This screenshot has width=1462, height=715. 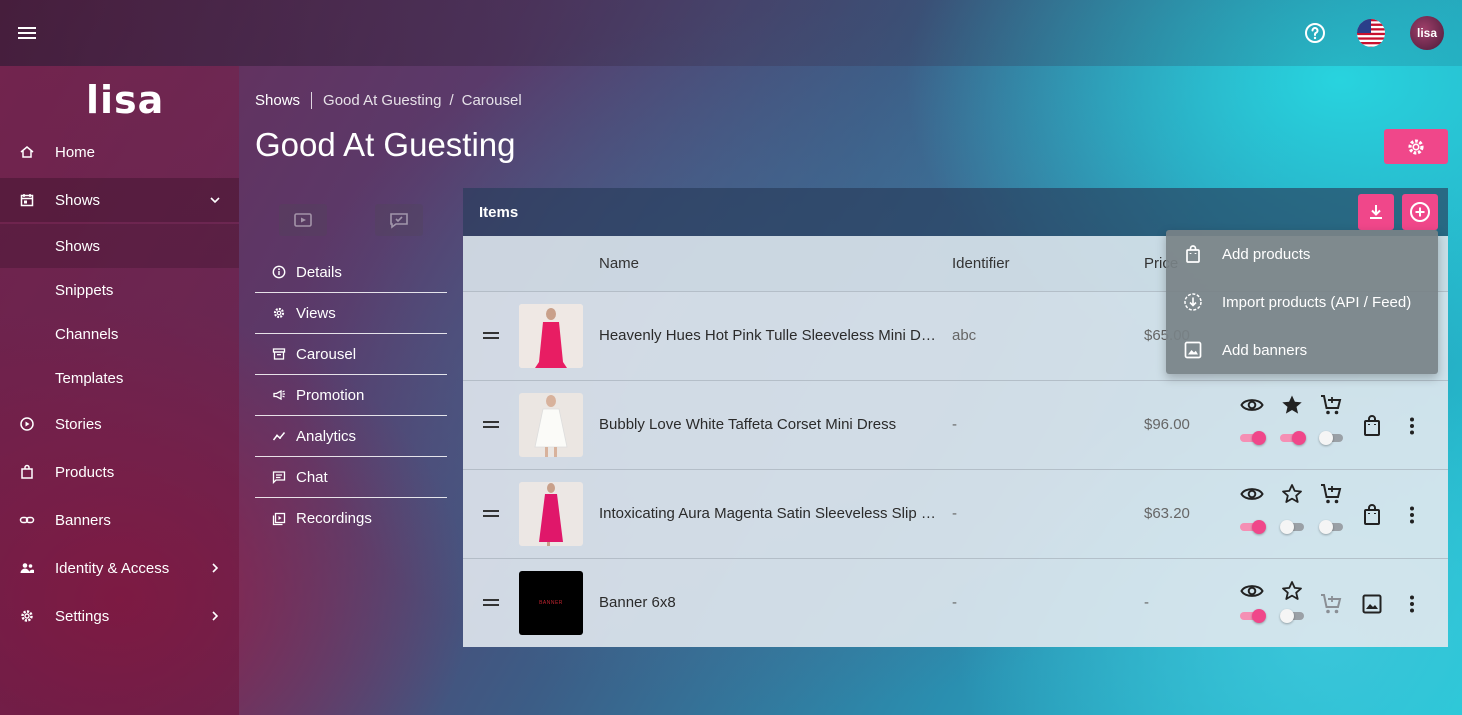 I want to click on menu-item-label: Add banners, so click(x=1265, y=350).